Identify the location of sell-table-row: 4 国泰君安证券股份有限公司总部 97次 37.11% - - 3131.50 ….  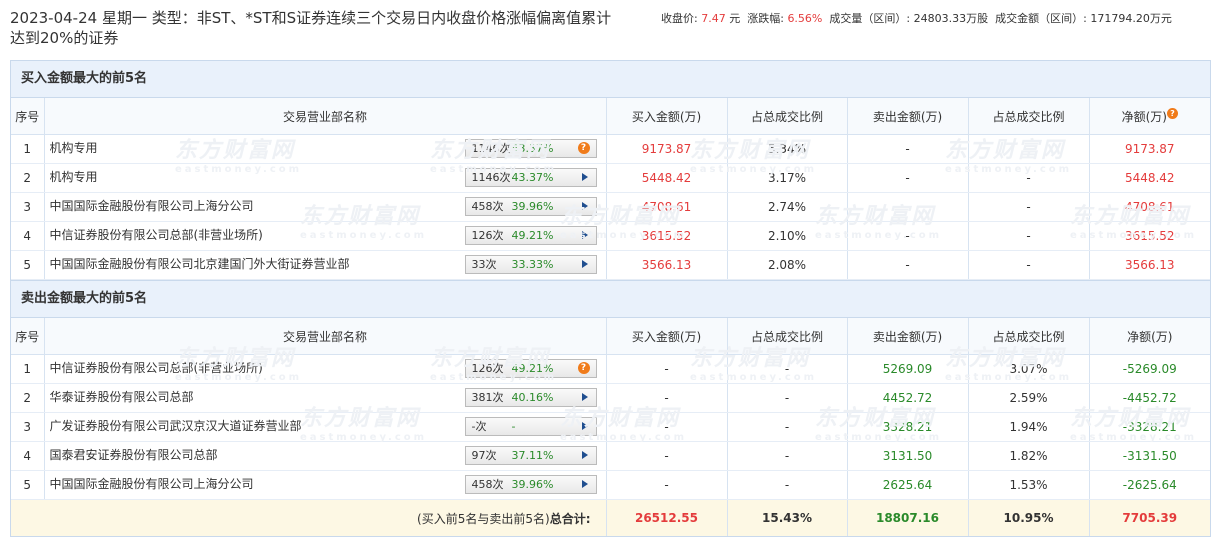
(610, 456).